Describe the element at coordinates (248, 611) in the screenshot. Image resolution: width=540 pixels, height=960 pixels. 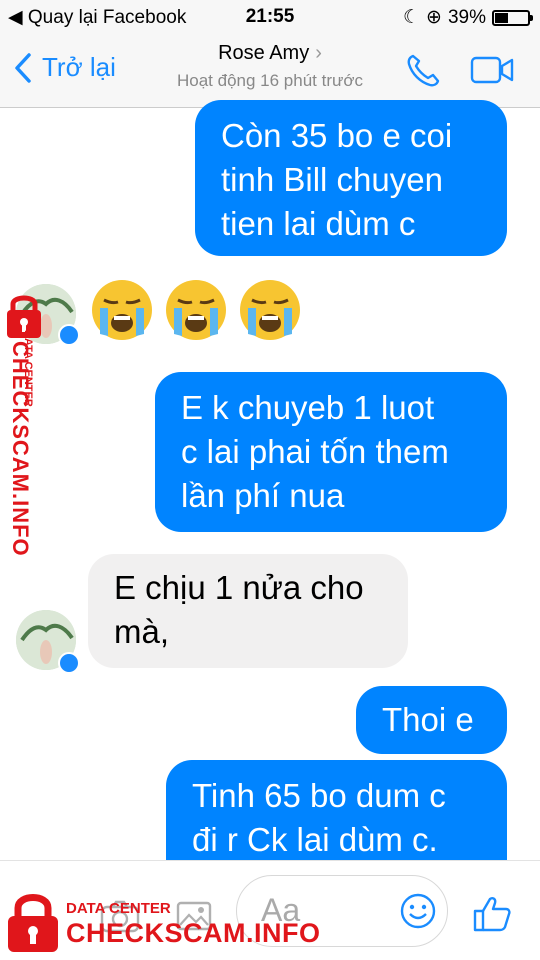
I see `message-bubble-incoming: E chịu 1 nửa cho mà,` at that location.